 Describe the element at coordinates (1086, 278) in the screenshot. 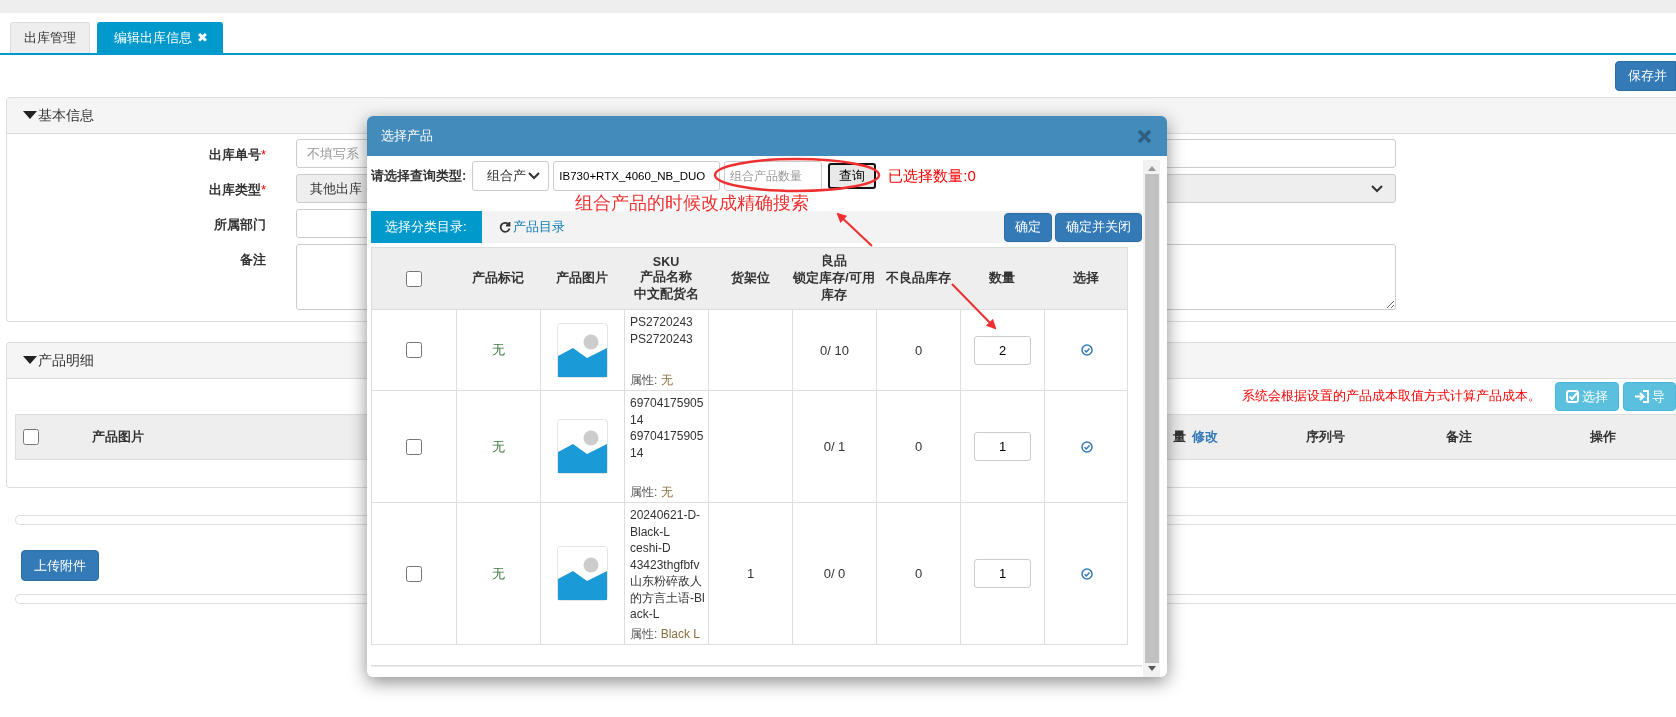

I see `column-header: 选择` at that location.